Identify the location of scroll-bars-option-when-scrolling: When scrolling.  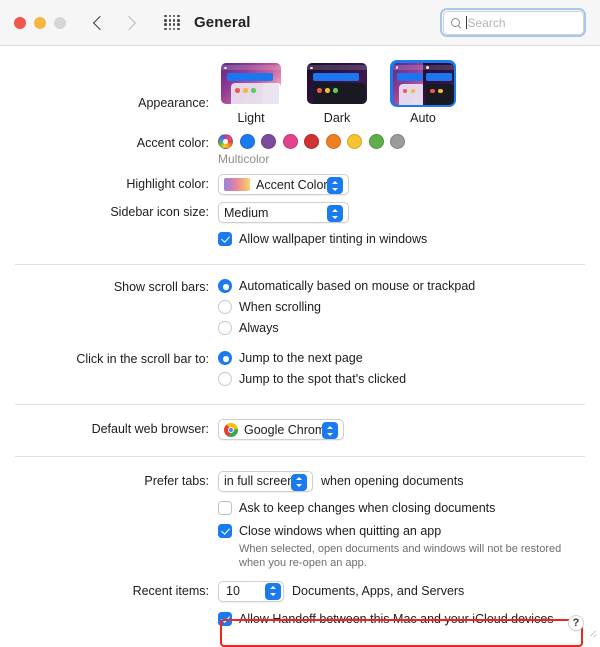
(409, 307).